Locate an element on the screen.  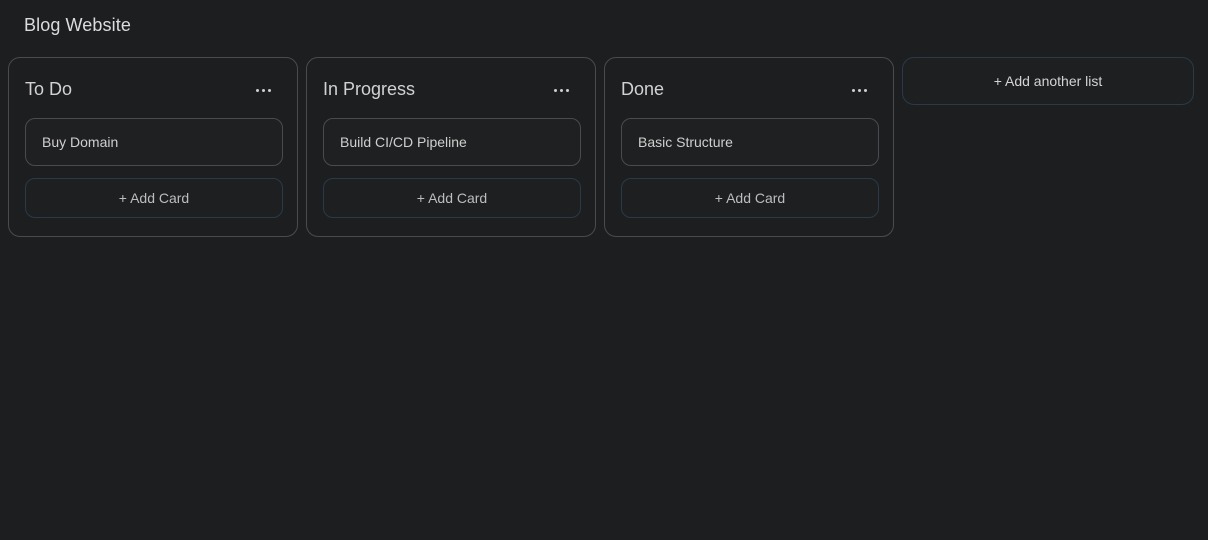
list-header: In Progress is located at coordinates (451, 91).